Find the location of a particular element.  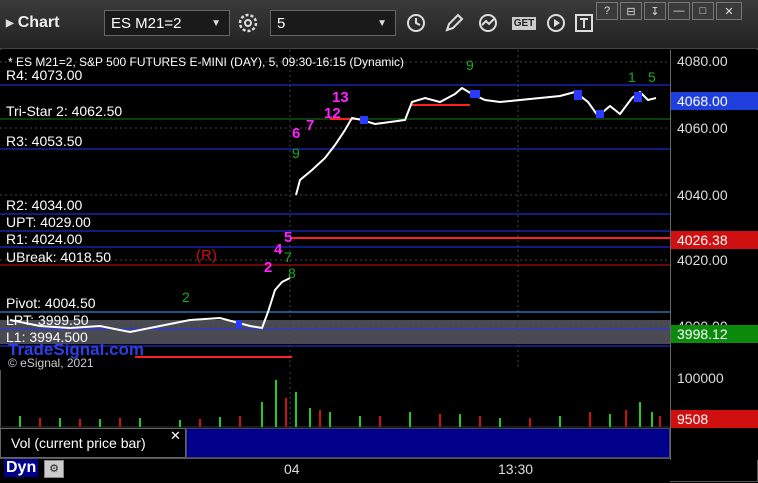

help-icon: ? is located at coordinates (607, 11).